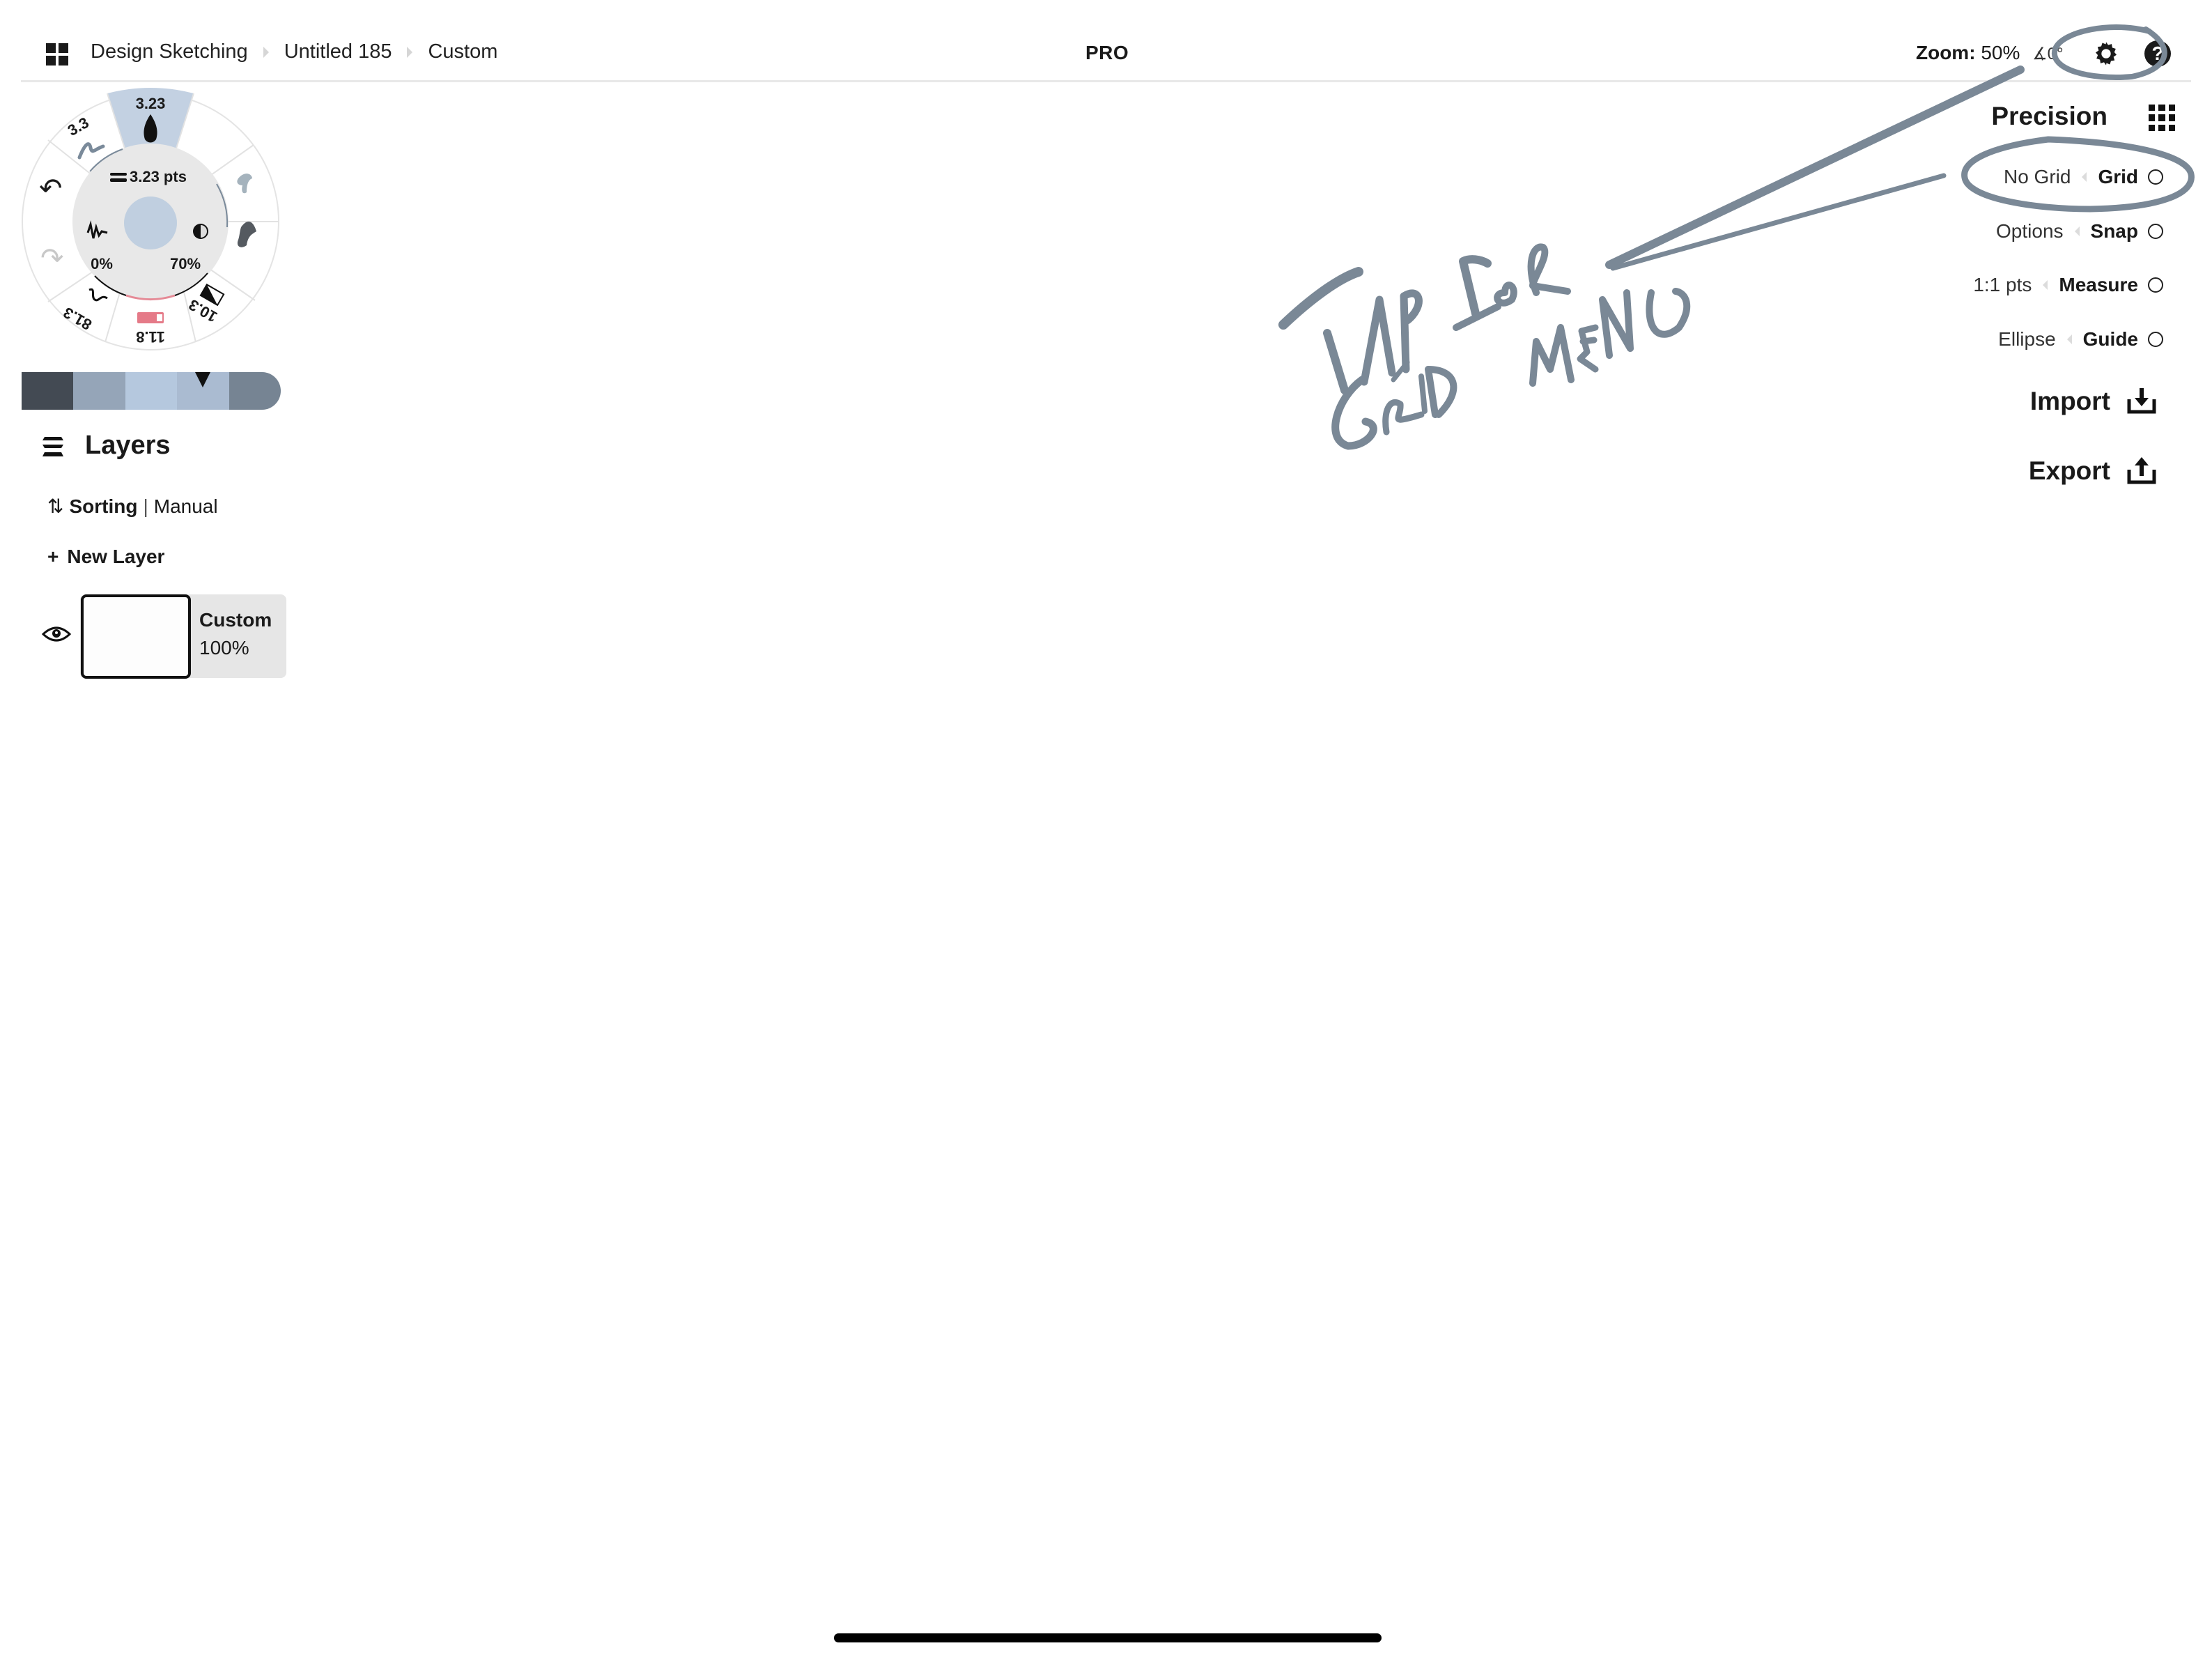 The width and height of the screenshot is (2212, 1671). I want to click on precision-title: Precision, so click(2049, 117).